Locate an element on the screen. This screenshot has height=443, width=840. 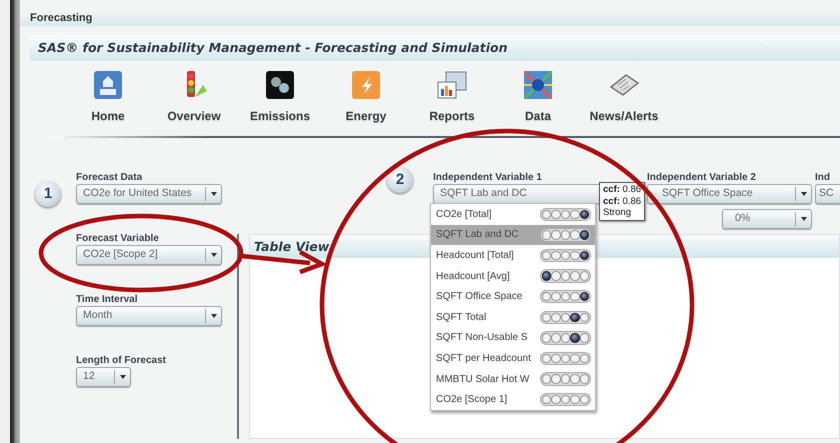
dropdown: Month is located at coordinates (149, 316).